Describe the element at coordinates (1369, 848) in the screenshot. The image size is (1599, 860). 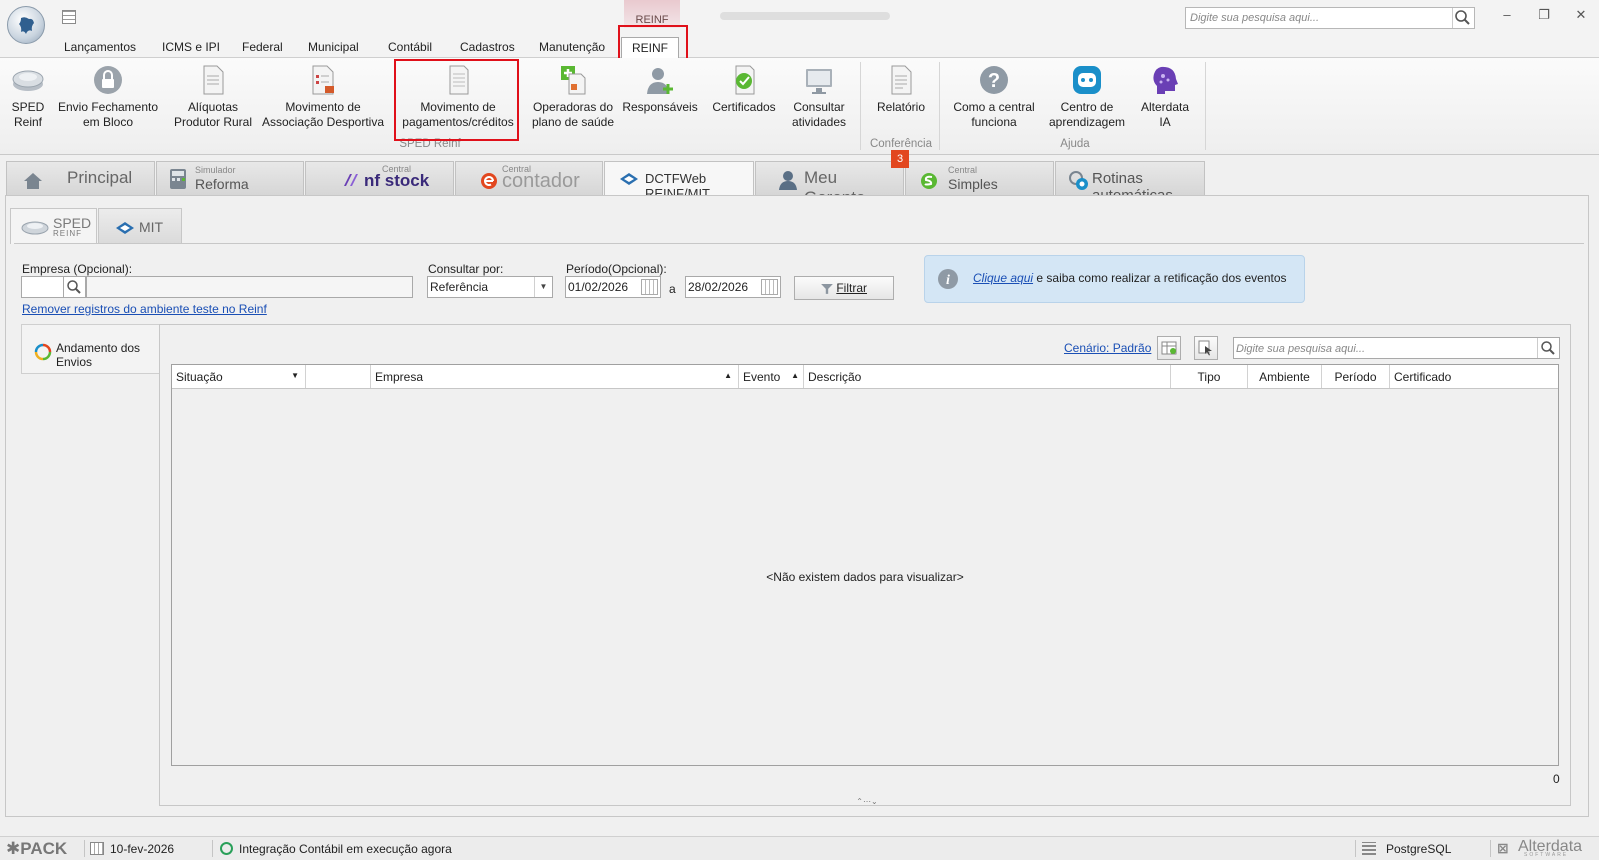
I see `database-icon` at that location.